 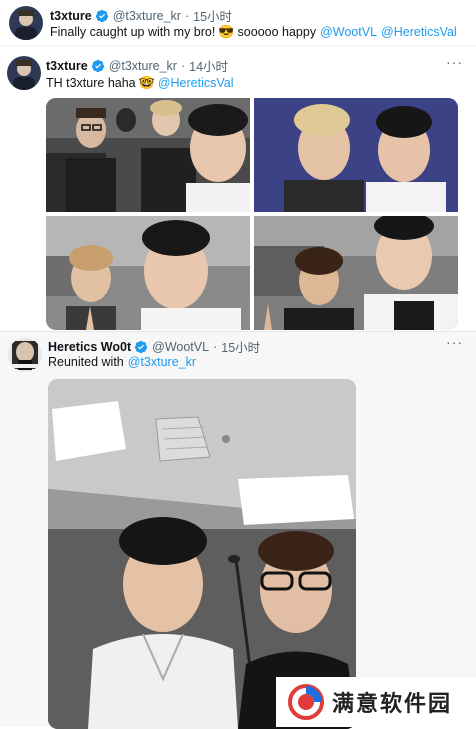 What do you see at coordinates (356, 273) in the screenshot?
I see `photo-curly-hair-selfie` at bounding box center [356, 273].